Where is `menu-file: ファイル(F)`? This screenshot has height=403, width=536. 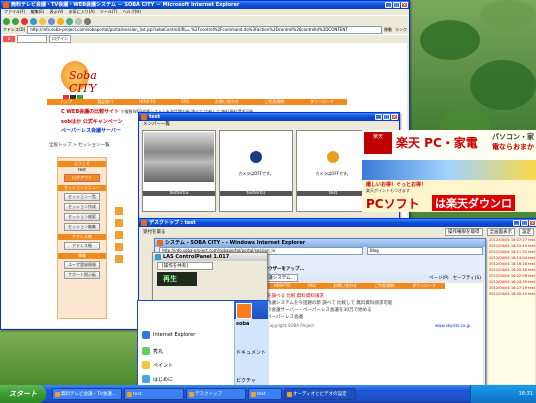 menu-file: ファイル(F) is located at coordinates (14, 11).